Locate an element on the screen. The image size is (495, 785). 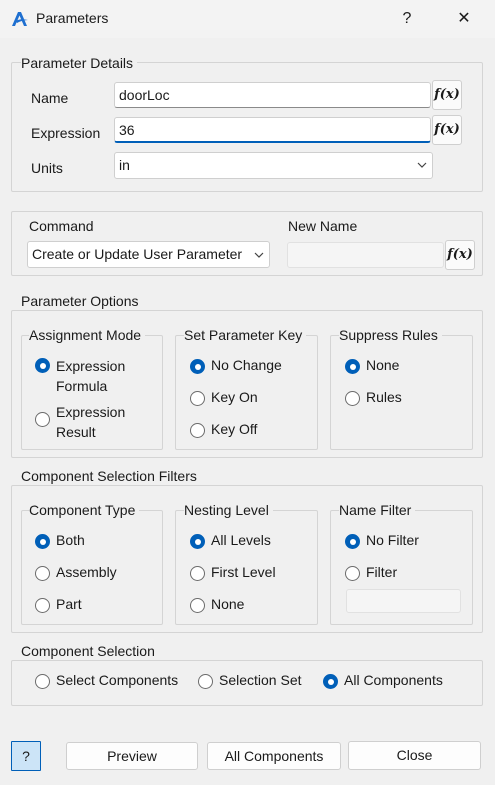
radio-label: Filter is located at coordinates (382, 572).